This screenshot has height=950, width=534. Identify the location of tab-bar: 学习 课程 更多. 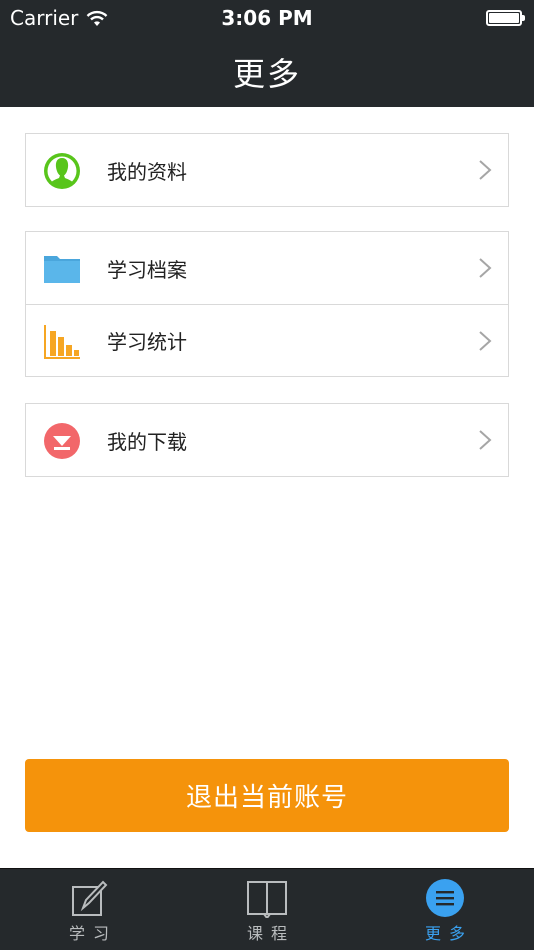
(267, 909).